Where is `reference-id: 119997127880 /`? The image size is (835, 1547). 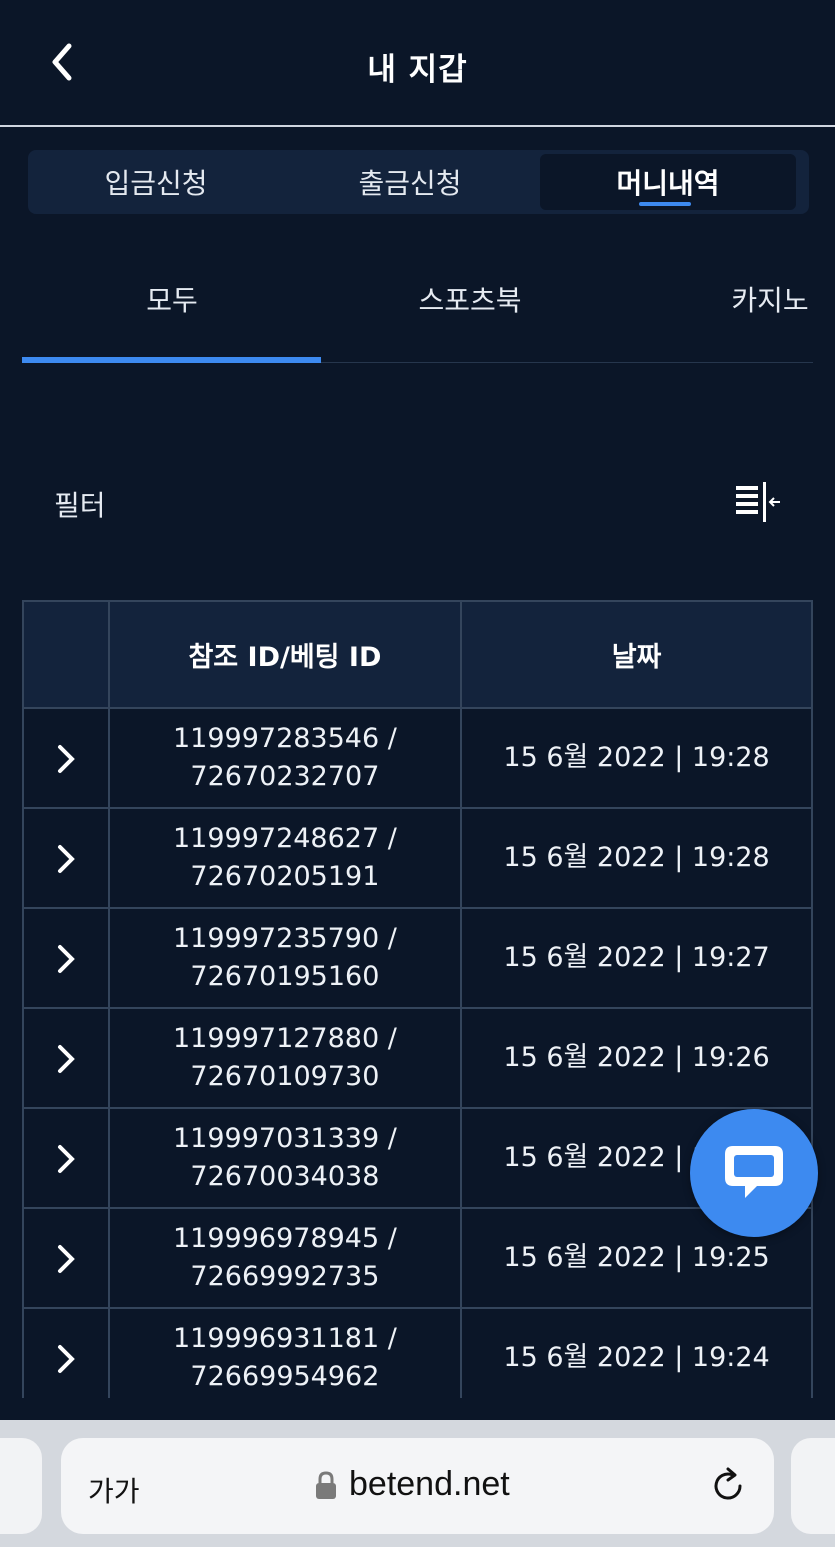
reference-id: 119997127880 / is located at coordinates (285, 1038).